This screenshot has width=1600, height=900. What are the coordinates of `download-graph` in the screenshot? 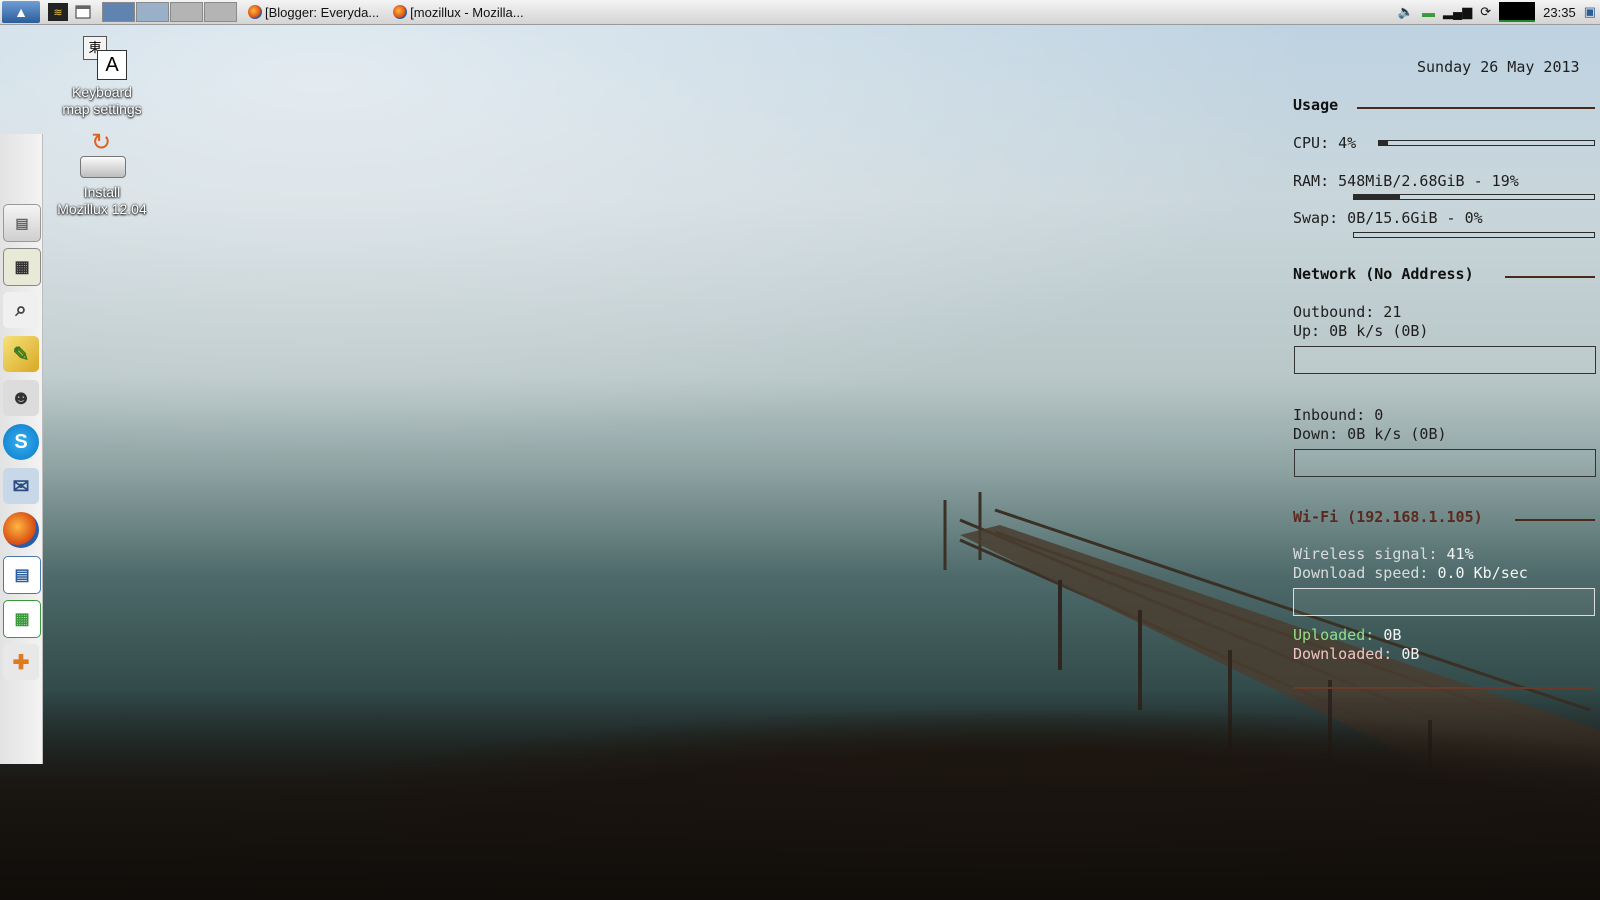 It's located at (1445, 463).